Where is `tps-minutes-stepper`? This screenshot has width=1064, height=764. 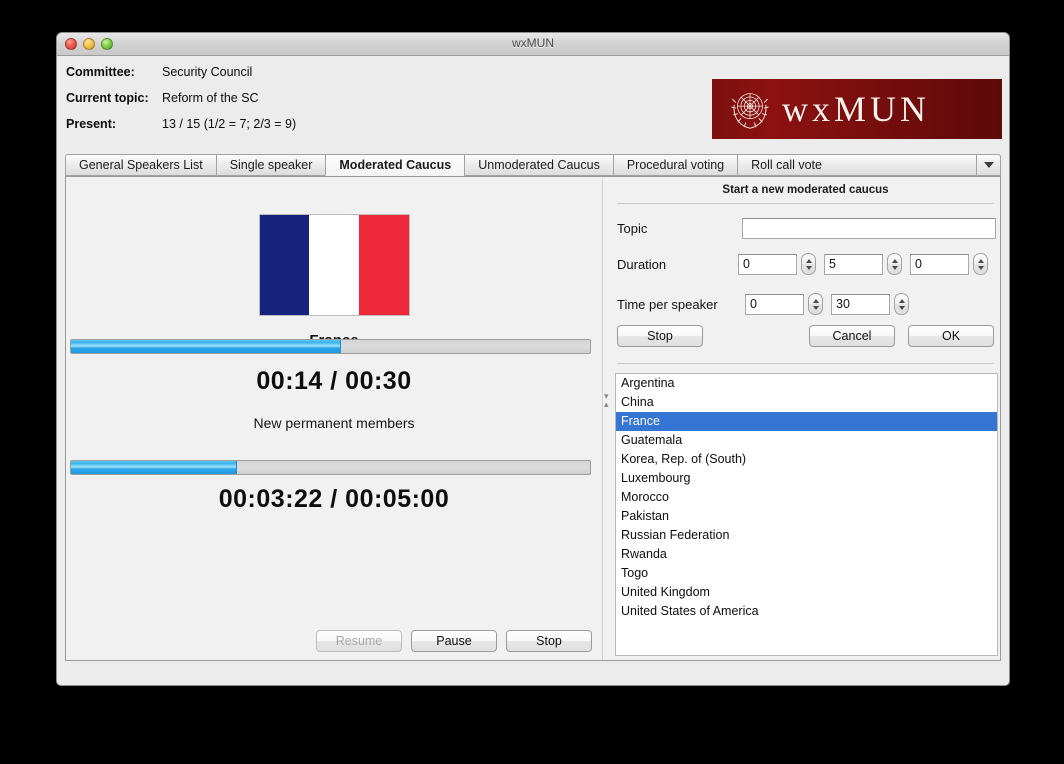 tps-minutes-stepper is located at coordinates (815, 304).